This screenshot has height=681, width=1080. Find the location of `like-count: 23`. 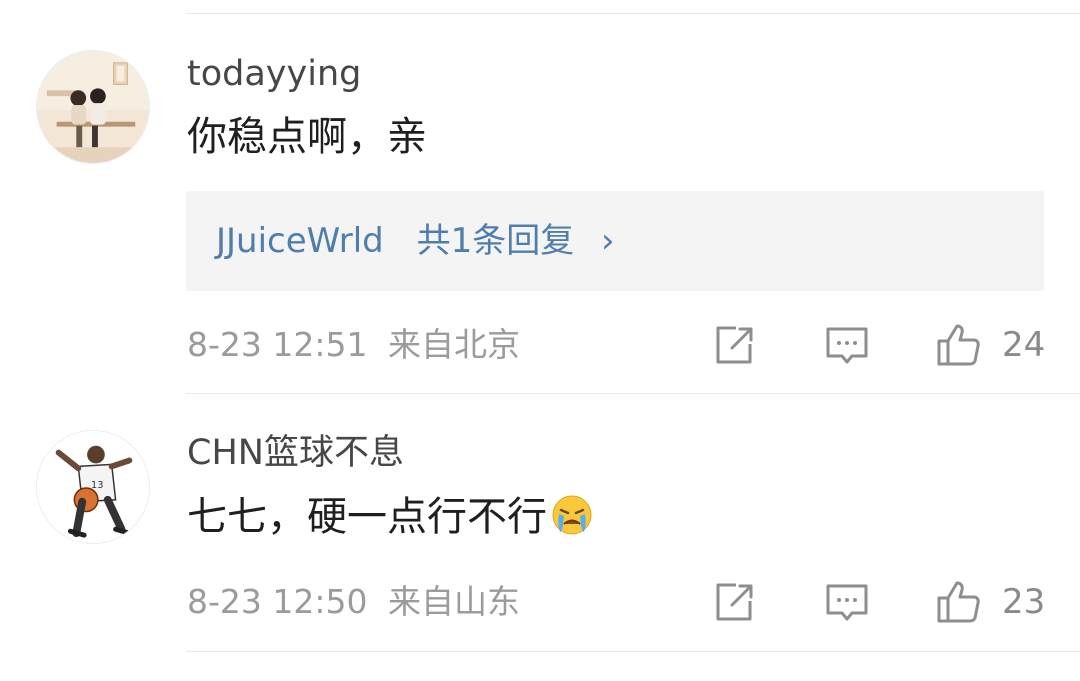

like-count: 23 is located at coordinates (1024, 602).